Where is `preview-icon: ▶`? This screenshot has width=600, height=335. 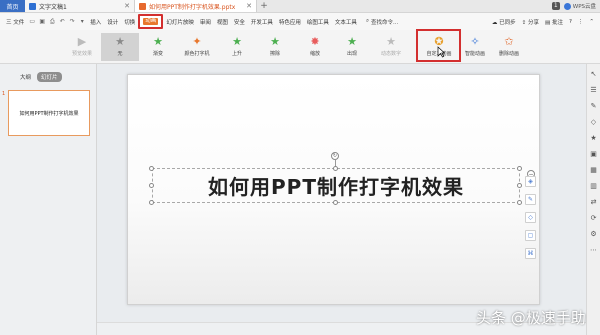 preview-icon: ▶ is located at coordinates (82, 41).